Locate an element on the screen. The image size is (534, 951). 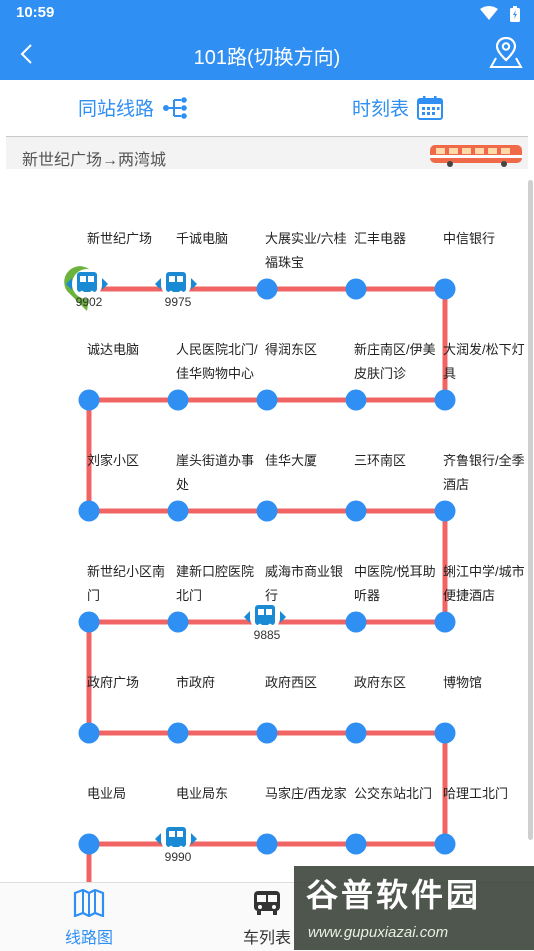
nav-route-map: 线路图 is located at coordinates (89, 918).